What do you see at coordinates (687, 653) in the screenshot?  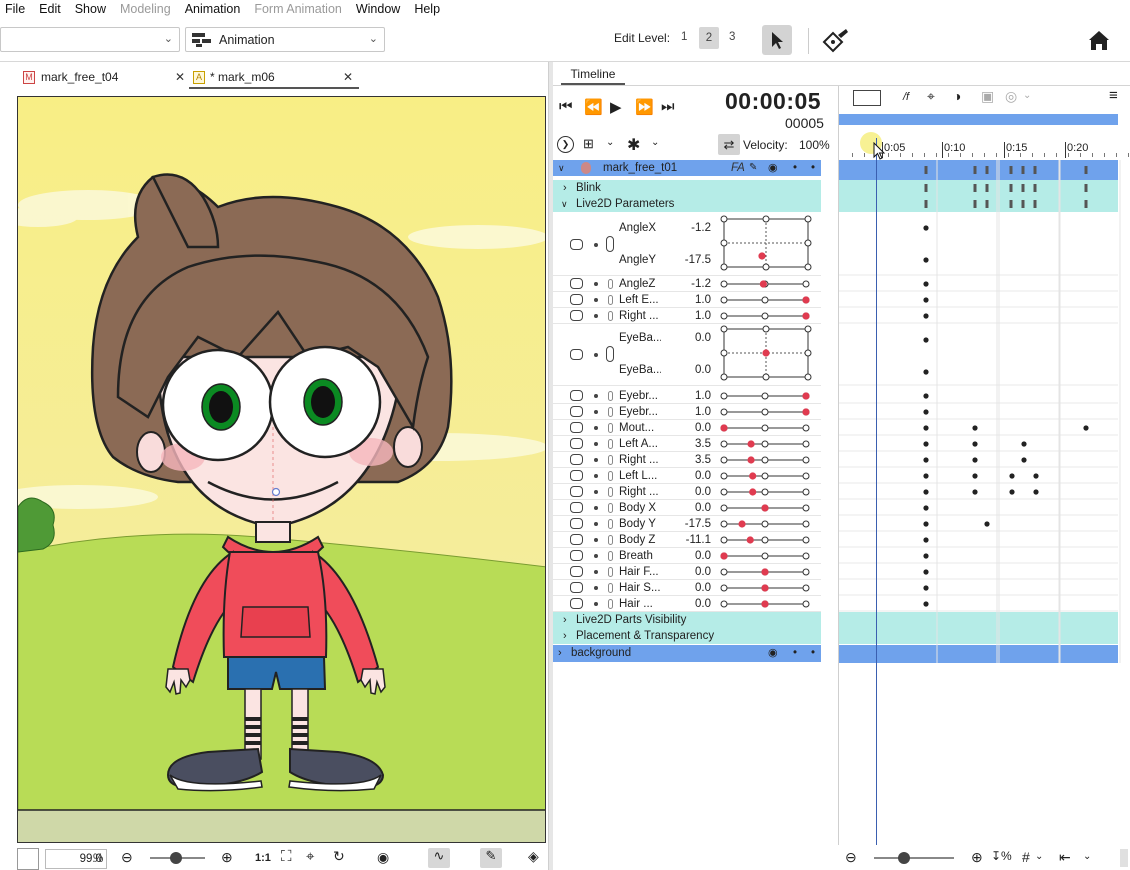 I see `track-background: › background ◉ • •` at bounding box center [687, 653].